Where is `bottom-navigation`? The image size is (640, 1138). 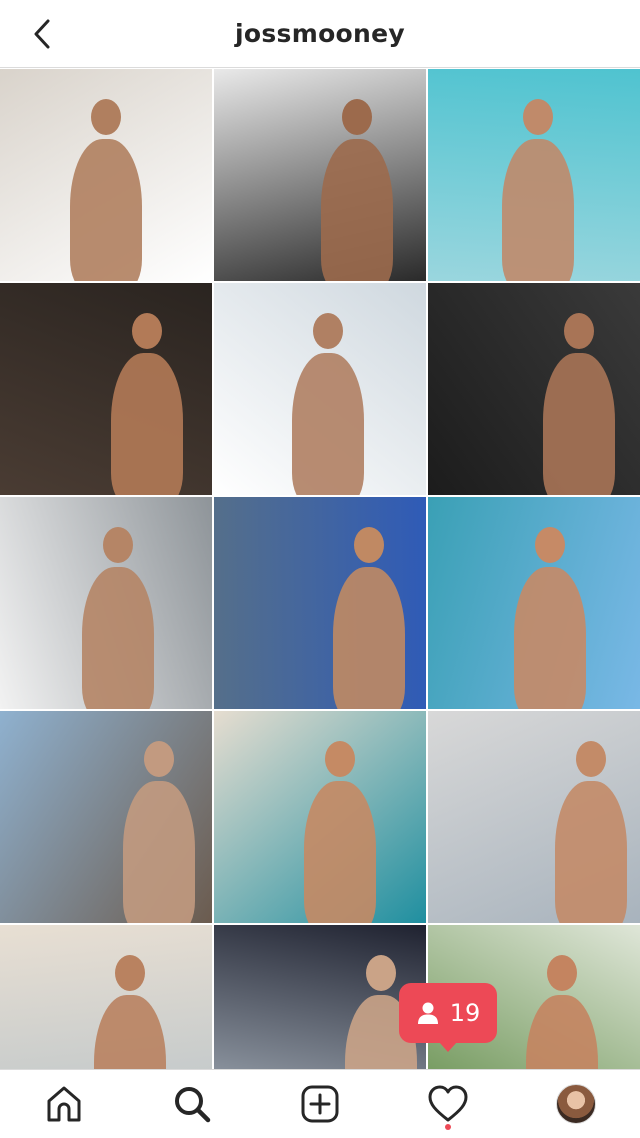
bottom-navigation is located at coordinates (320, 1103).